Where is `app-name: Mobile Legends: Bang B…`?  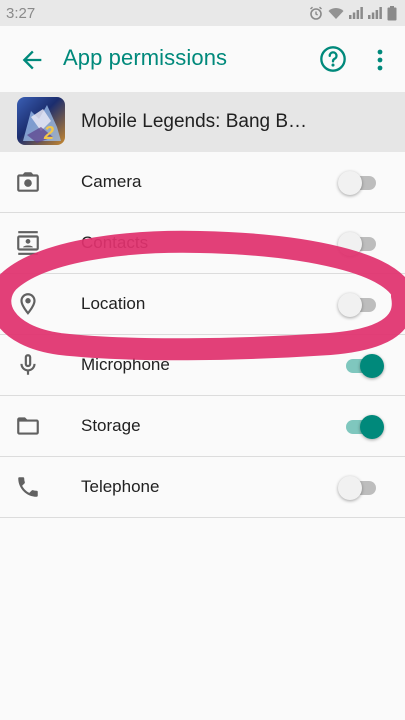 app-name: Mobile Legends: Bang B… is located at coordinates (194, 121).